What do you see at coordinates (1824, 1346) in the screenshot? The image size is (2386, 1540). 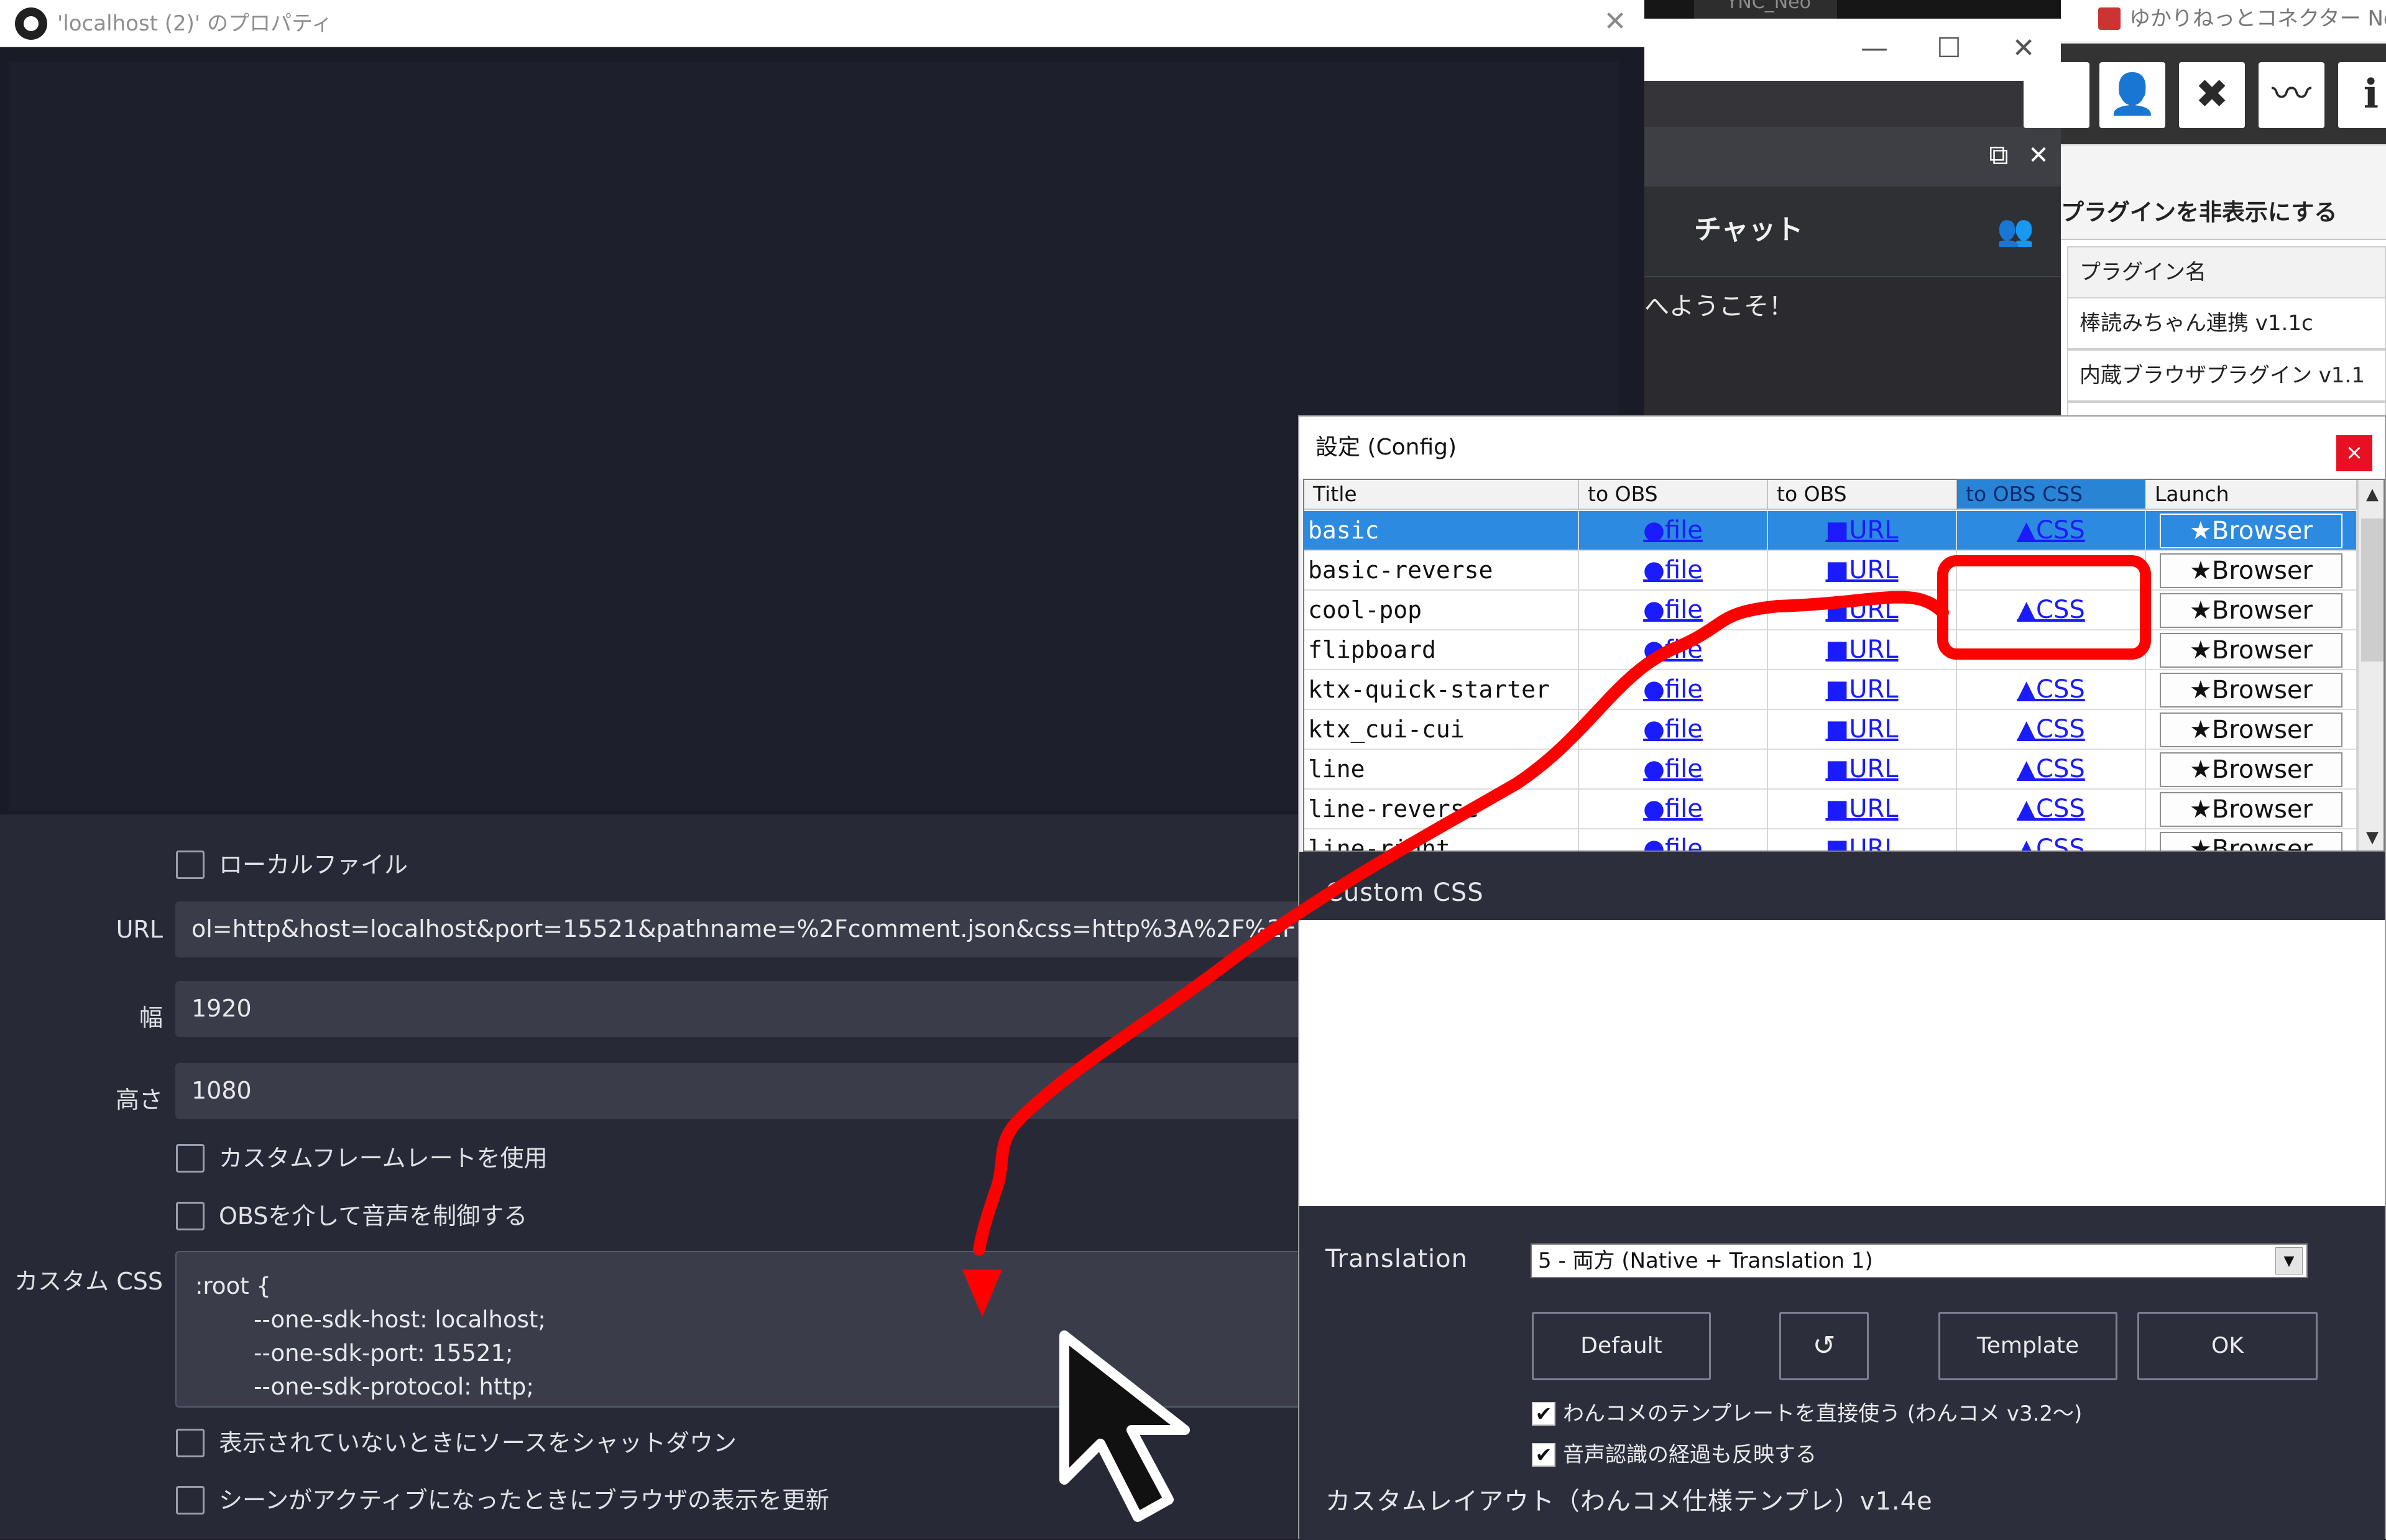 I see `reload-button: ↺` at bounding box center [1824, 1346].